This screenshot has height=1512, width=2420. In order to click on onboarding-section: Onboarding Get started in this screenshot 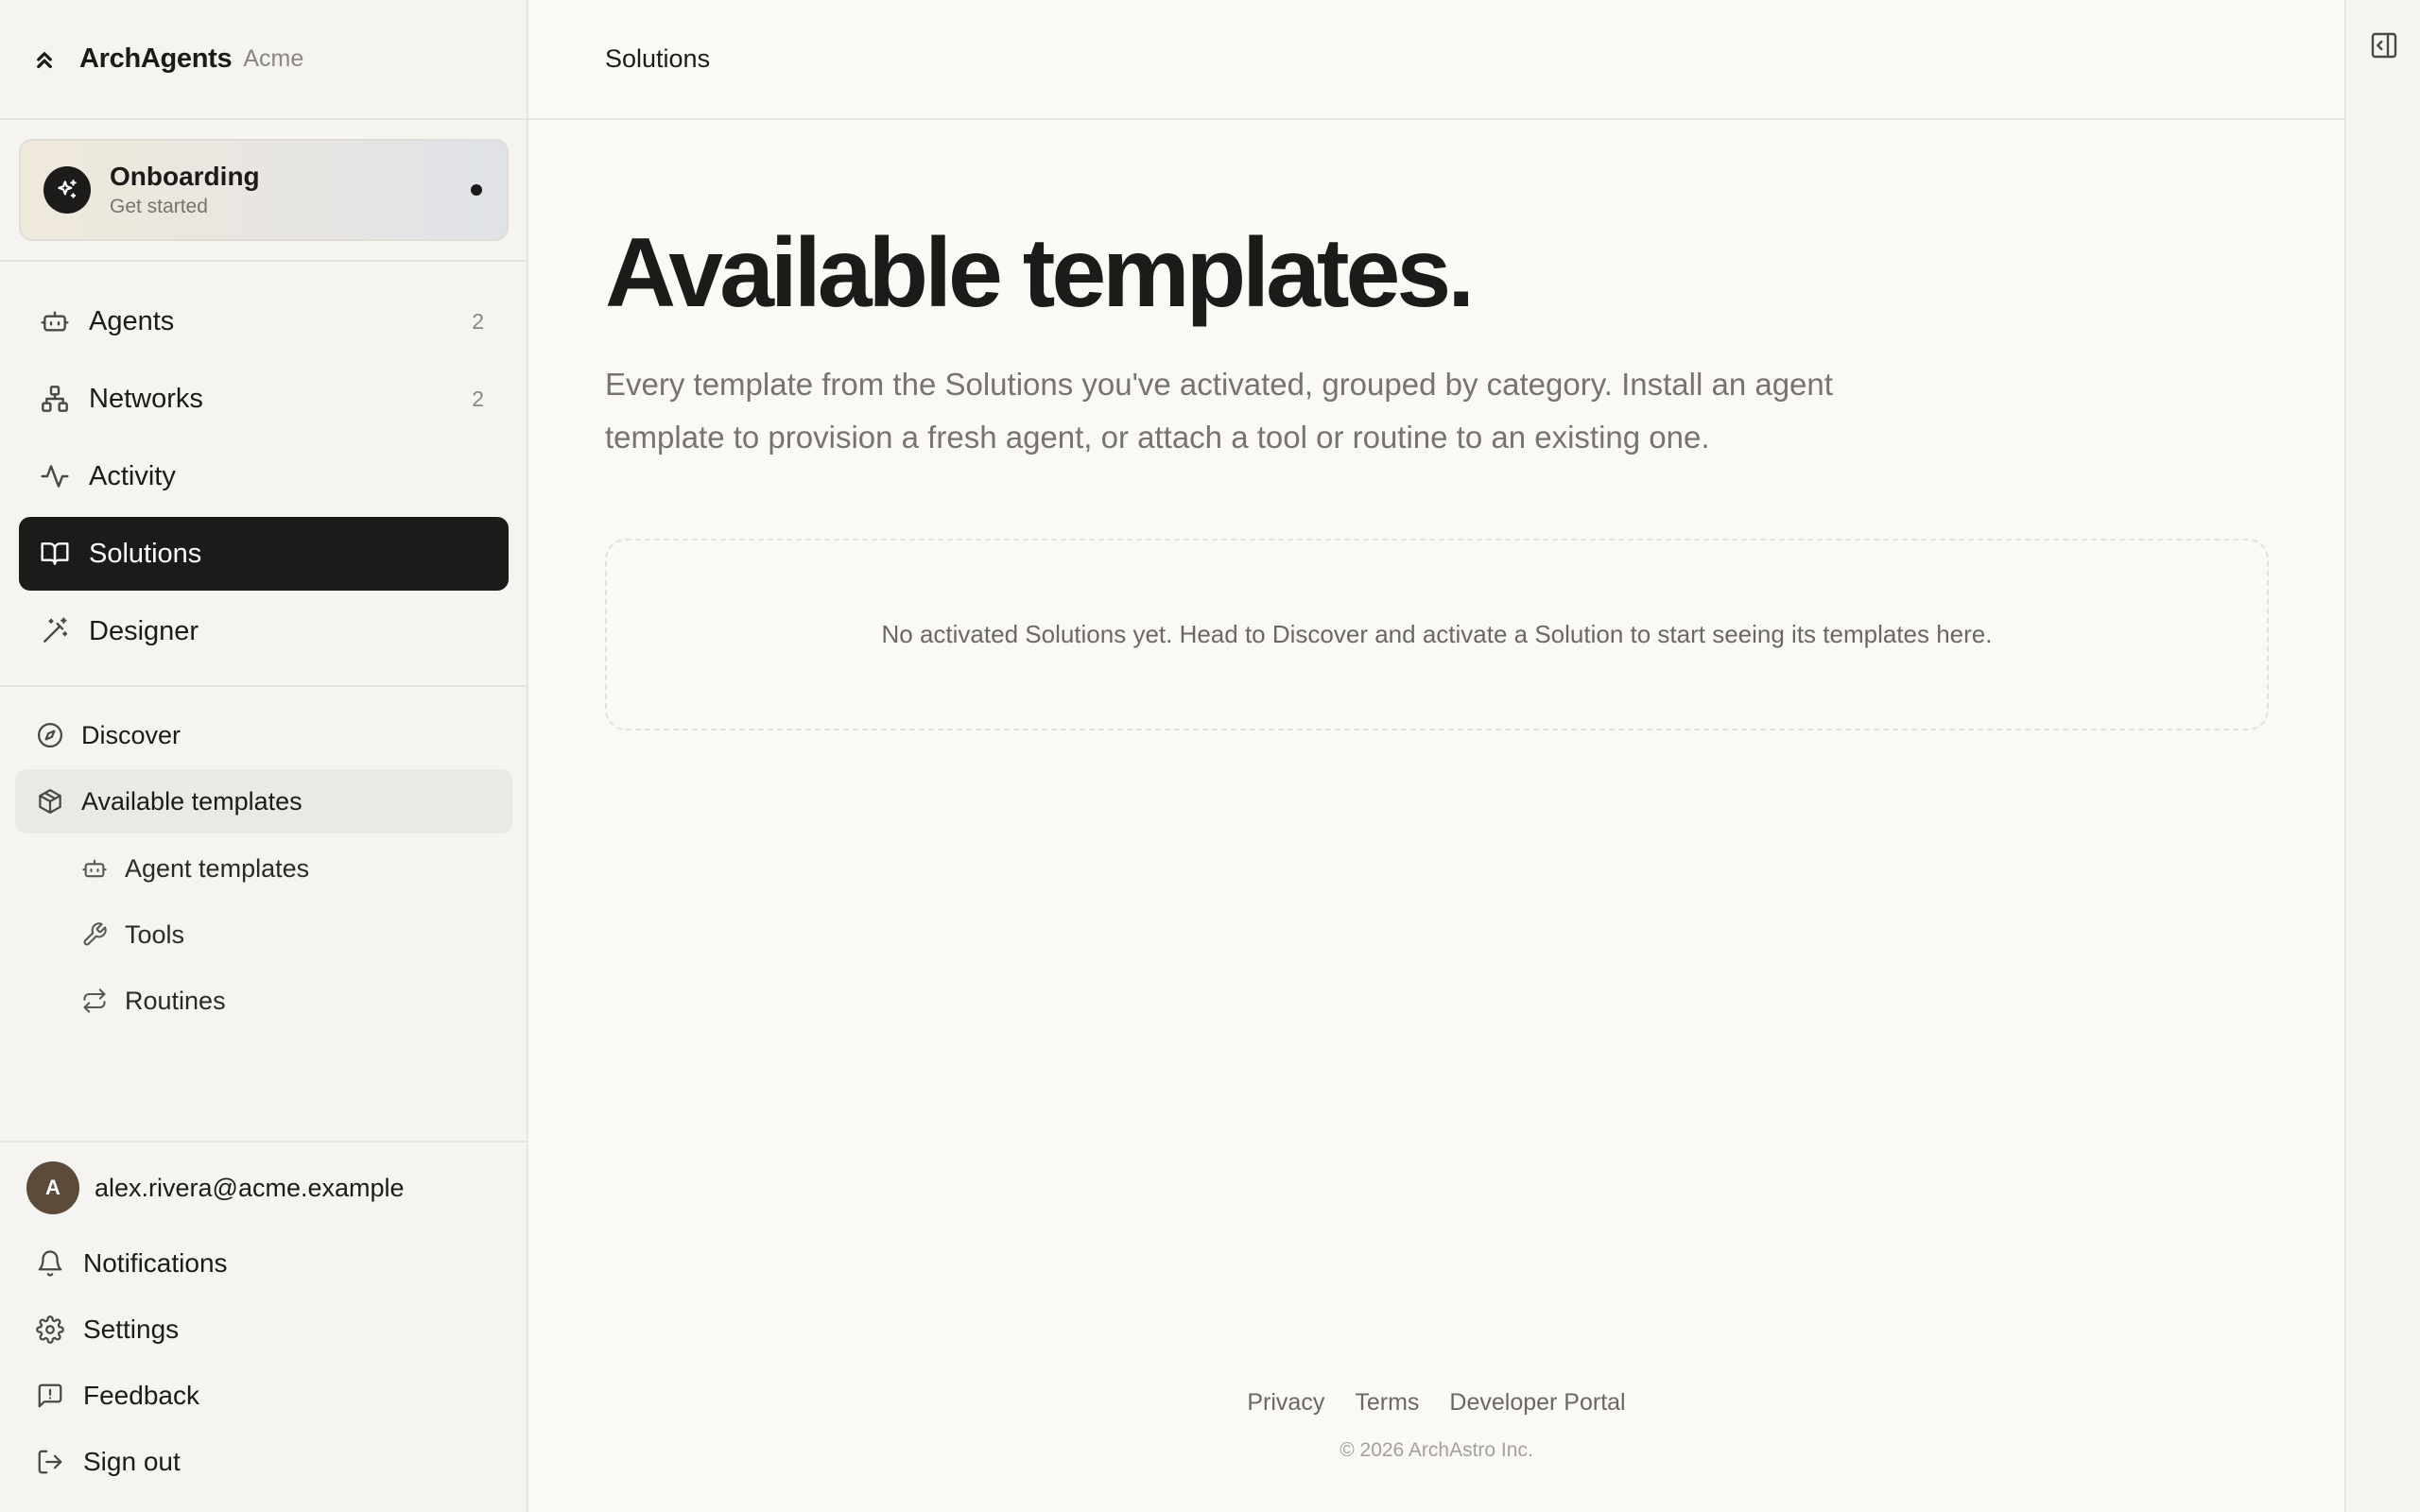, I will do `click(263, 191)`.